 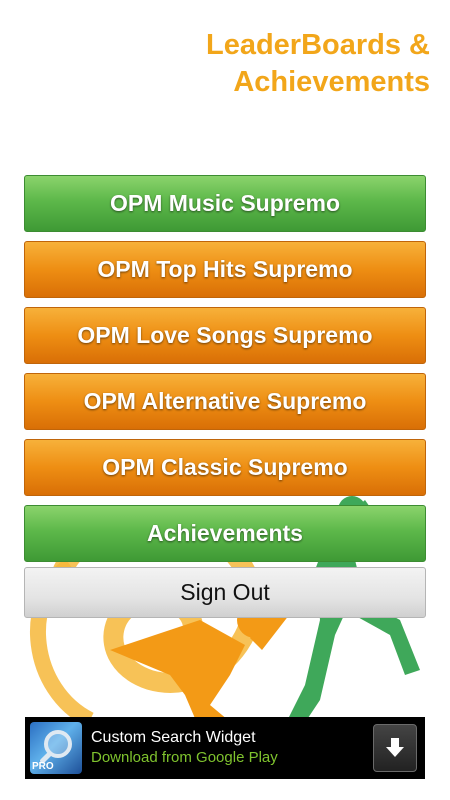 I want to click on download-arrow-icon, so click(x=395, y=747).